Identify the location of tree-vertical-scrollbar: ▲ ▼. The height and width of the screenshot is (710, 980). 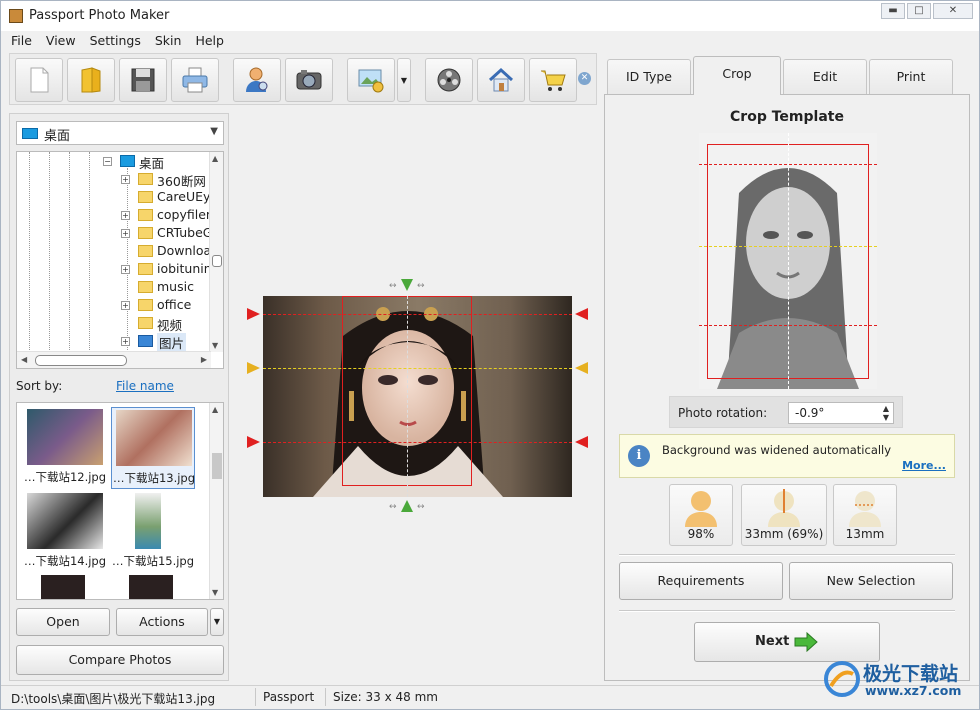
(216, 252).